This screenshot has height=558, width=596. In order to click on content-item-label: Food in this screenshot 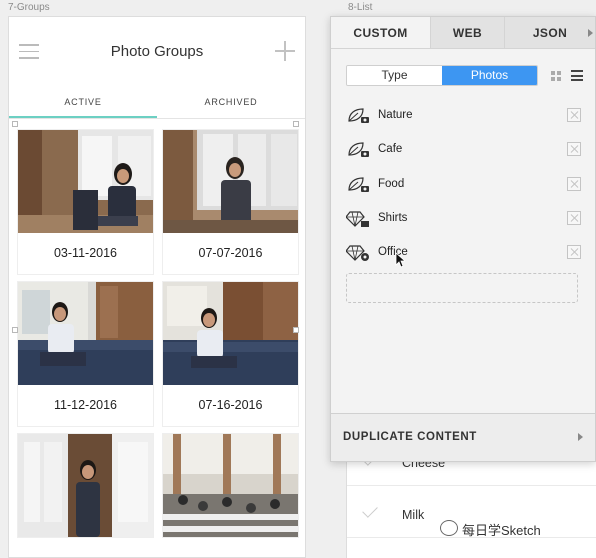, I will do `click(391, 184)`.